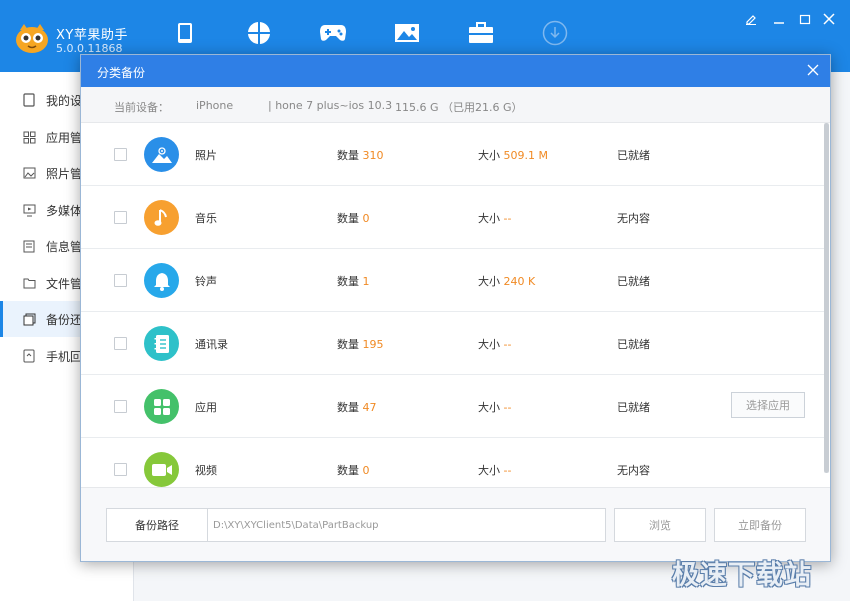 This screenshot has width=850, height=601. What do you see at coordinates (29, 100) in the screenshot?
I see `device-icon` at bounding box center [29, 100].